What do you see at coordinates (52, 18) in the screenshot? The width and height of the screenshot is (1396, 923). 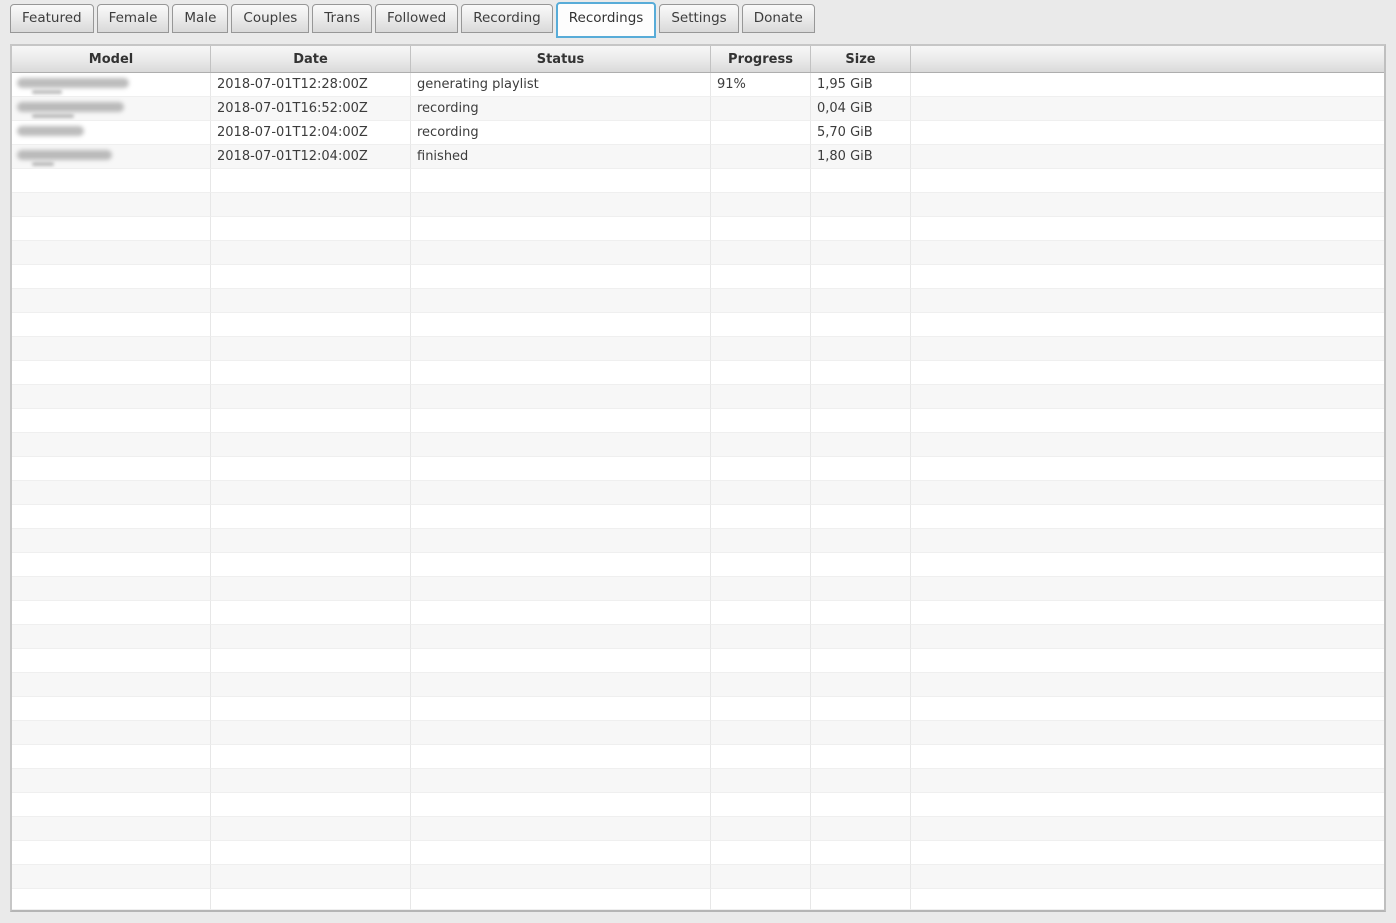 I see `tab-featured: Featured` at bounding box center [52, 18].